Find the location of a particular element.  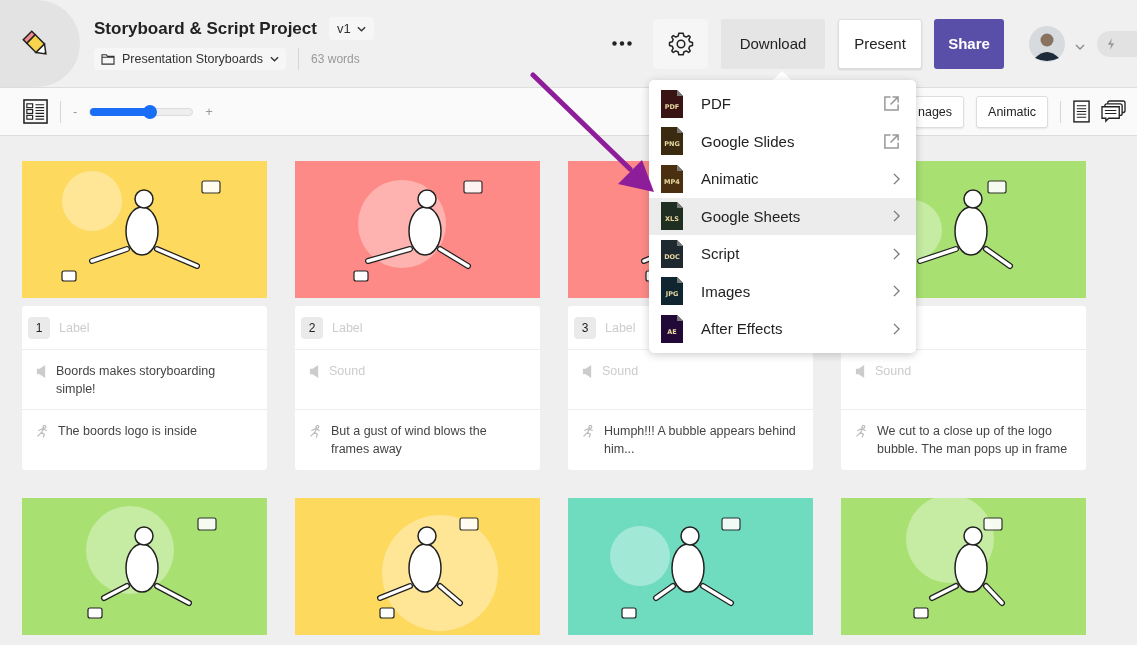

action-field: We cut to a close up of the logo bubble. The man pops up in frame is located at coordinates (974, 440).